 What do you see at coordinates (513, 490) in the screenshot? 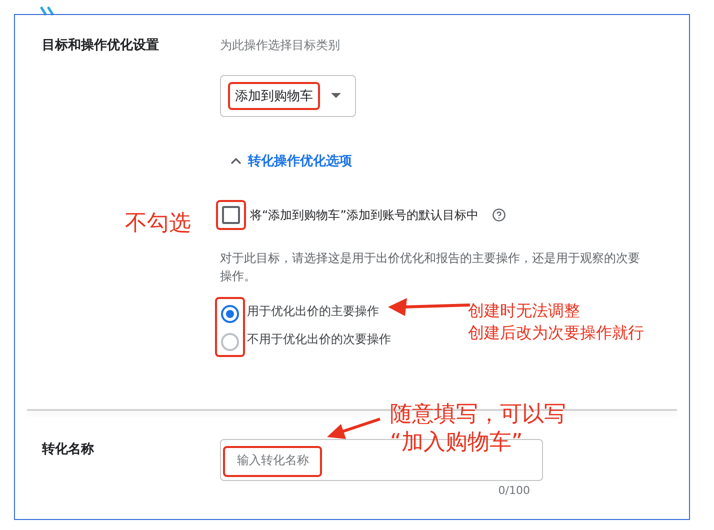
I see `character-counter: 0/100` at bounding box center [513, 490].